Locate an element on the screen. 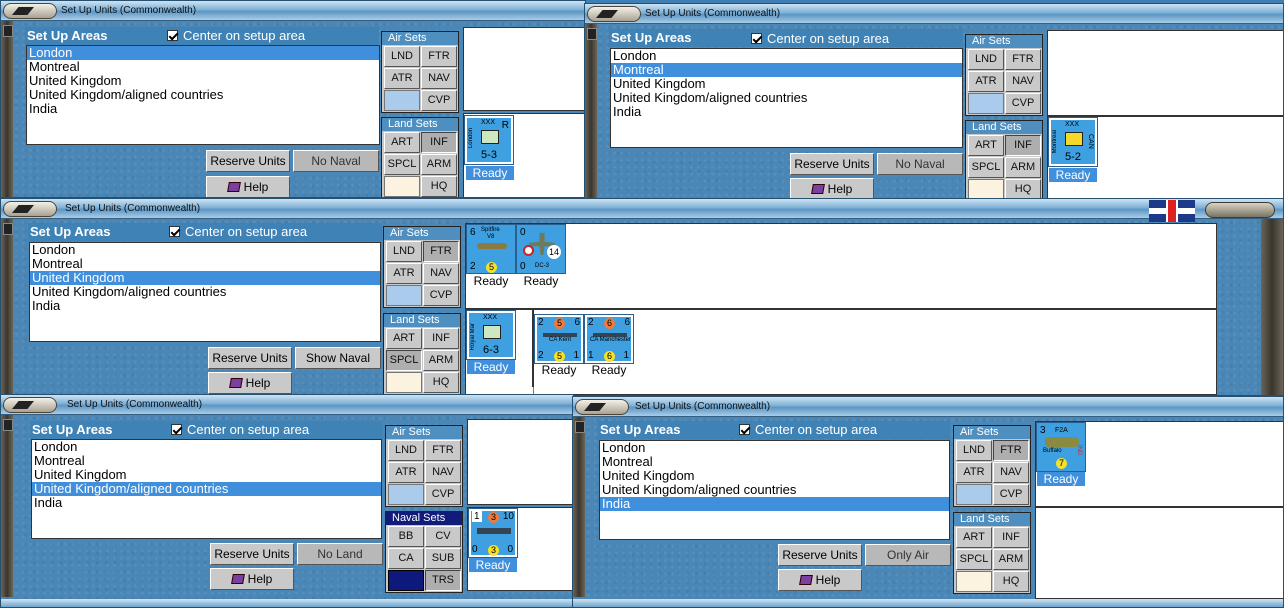 The image size is (1284, 608). set-bb: BB is located at coordinates (406, 536).